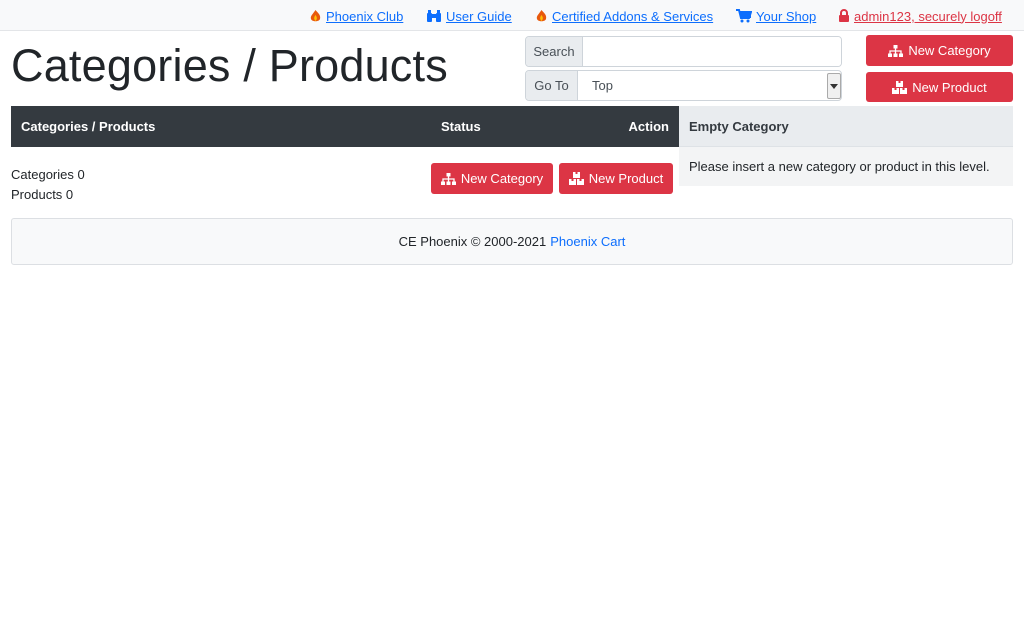 This screenshot has width=1024, height=640. I want to click on chevron-down-icon, so click(834, 86).